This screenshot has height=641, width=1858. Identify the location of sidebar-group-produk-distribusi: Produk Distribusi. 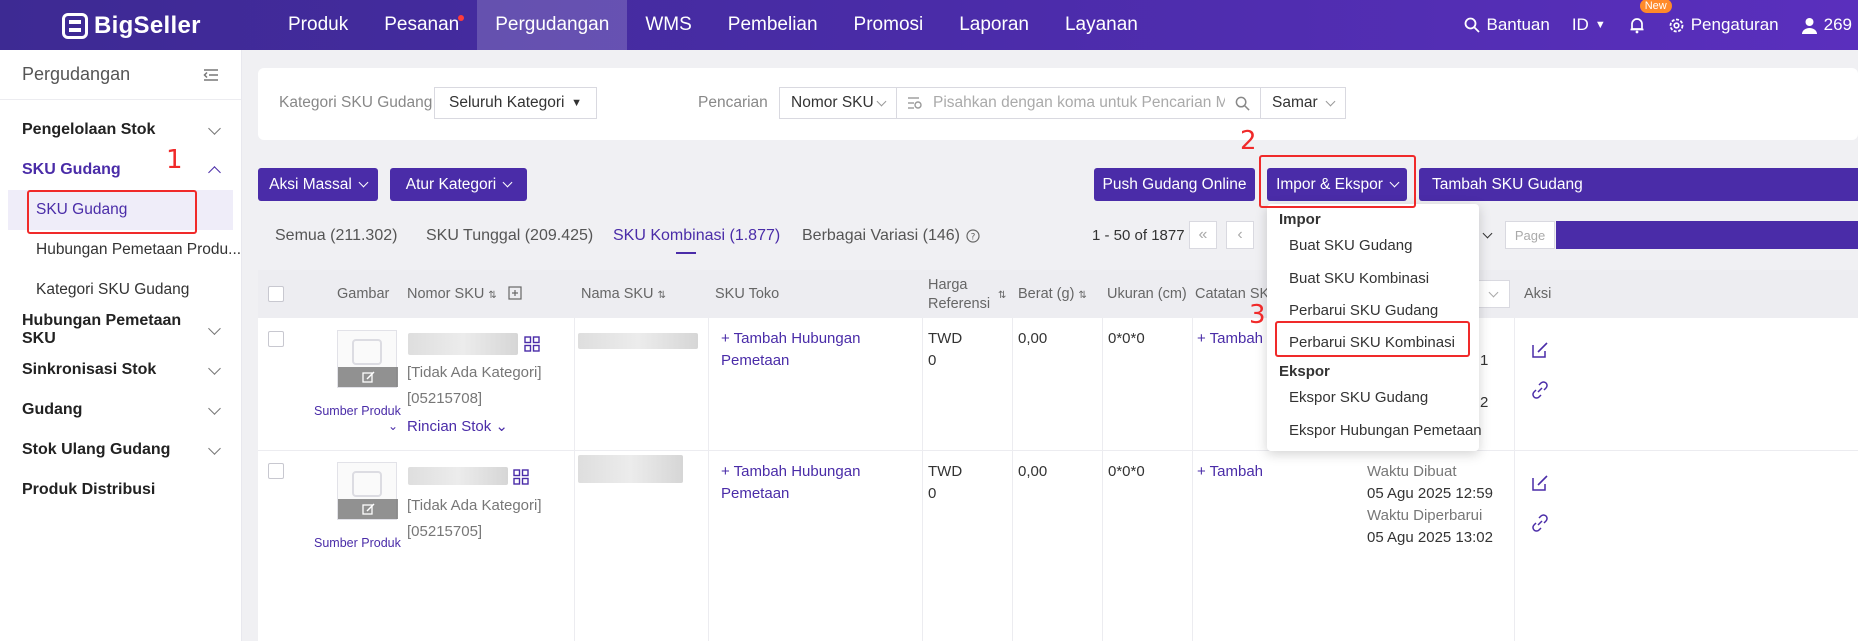
(120, 490).